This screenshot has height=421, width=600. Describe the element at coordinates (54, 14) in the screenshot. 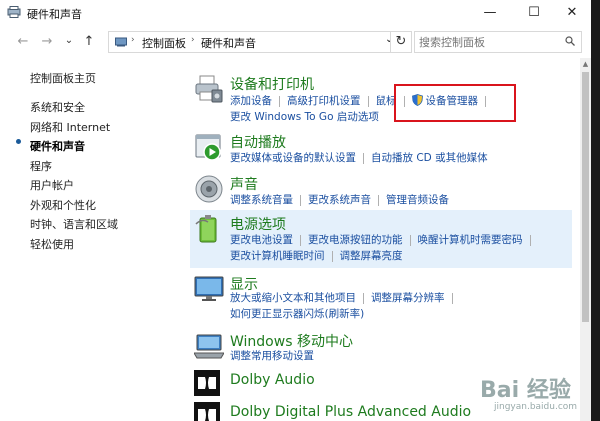

I see `window-title: 硬件和声音` at that location.